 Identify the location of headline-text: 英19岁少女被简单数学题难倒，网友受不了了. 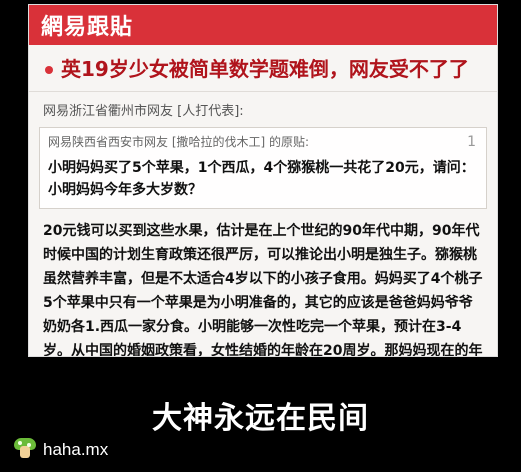
(265, 69).